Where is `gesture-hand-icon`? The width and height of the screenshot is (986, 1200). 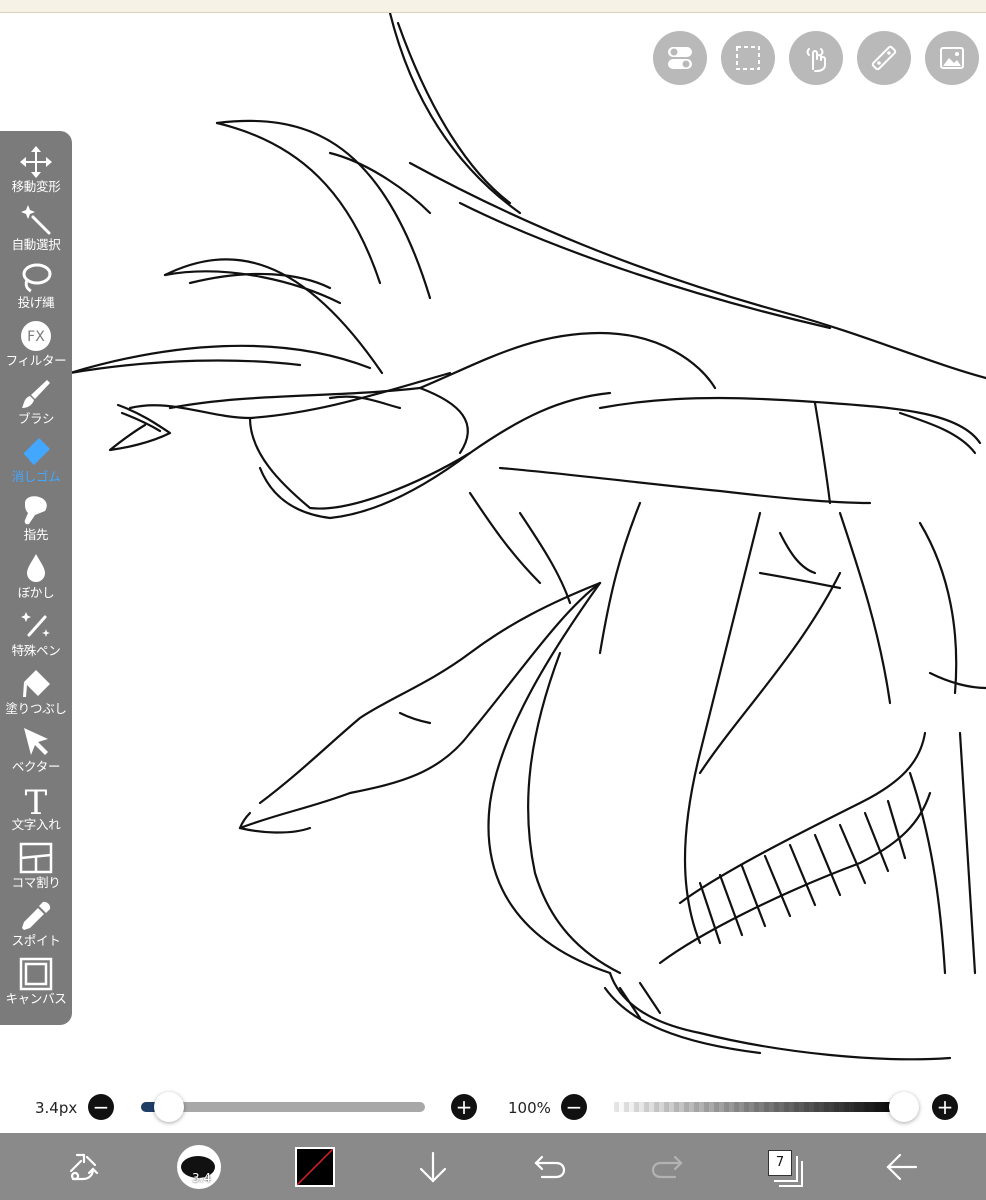 gesture-hand-icon is located at coordinates (816, 60).